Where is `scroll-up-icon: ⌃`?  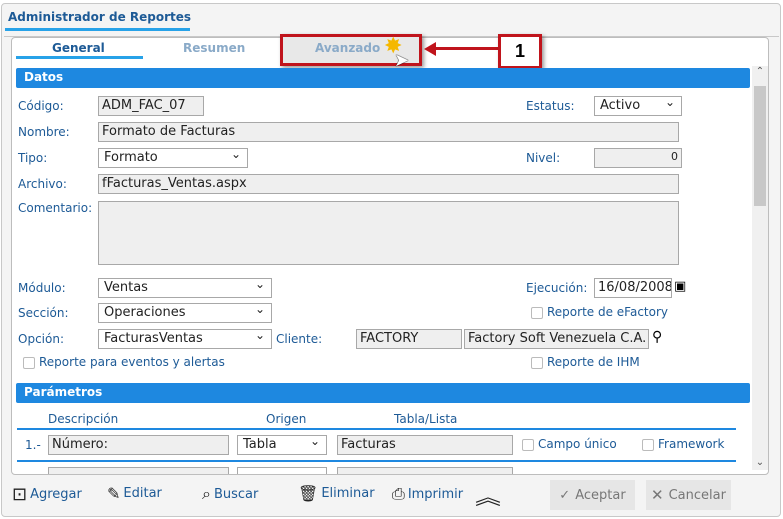 scroll-up-icon: ⌃ is located at coordinates (760, 71).